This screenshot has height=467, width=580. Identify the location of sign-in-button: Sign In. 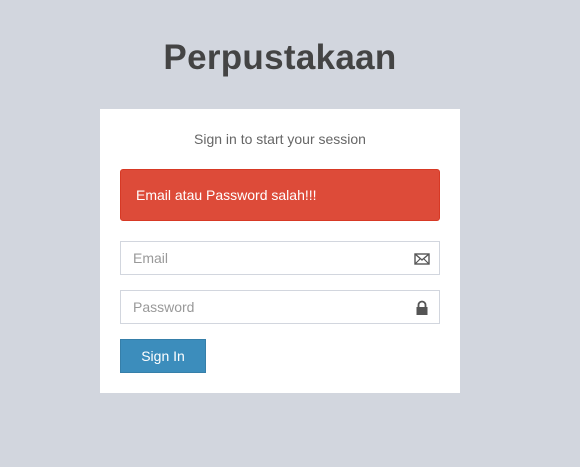
(163, 356).